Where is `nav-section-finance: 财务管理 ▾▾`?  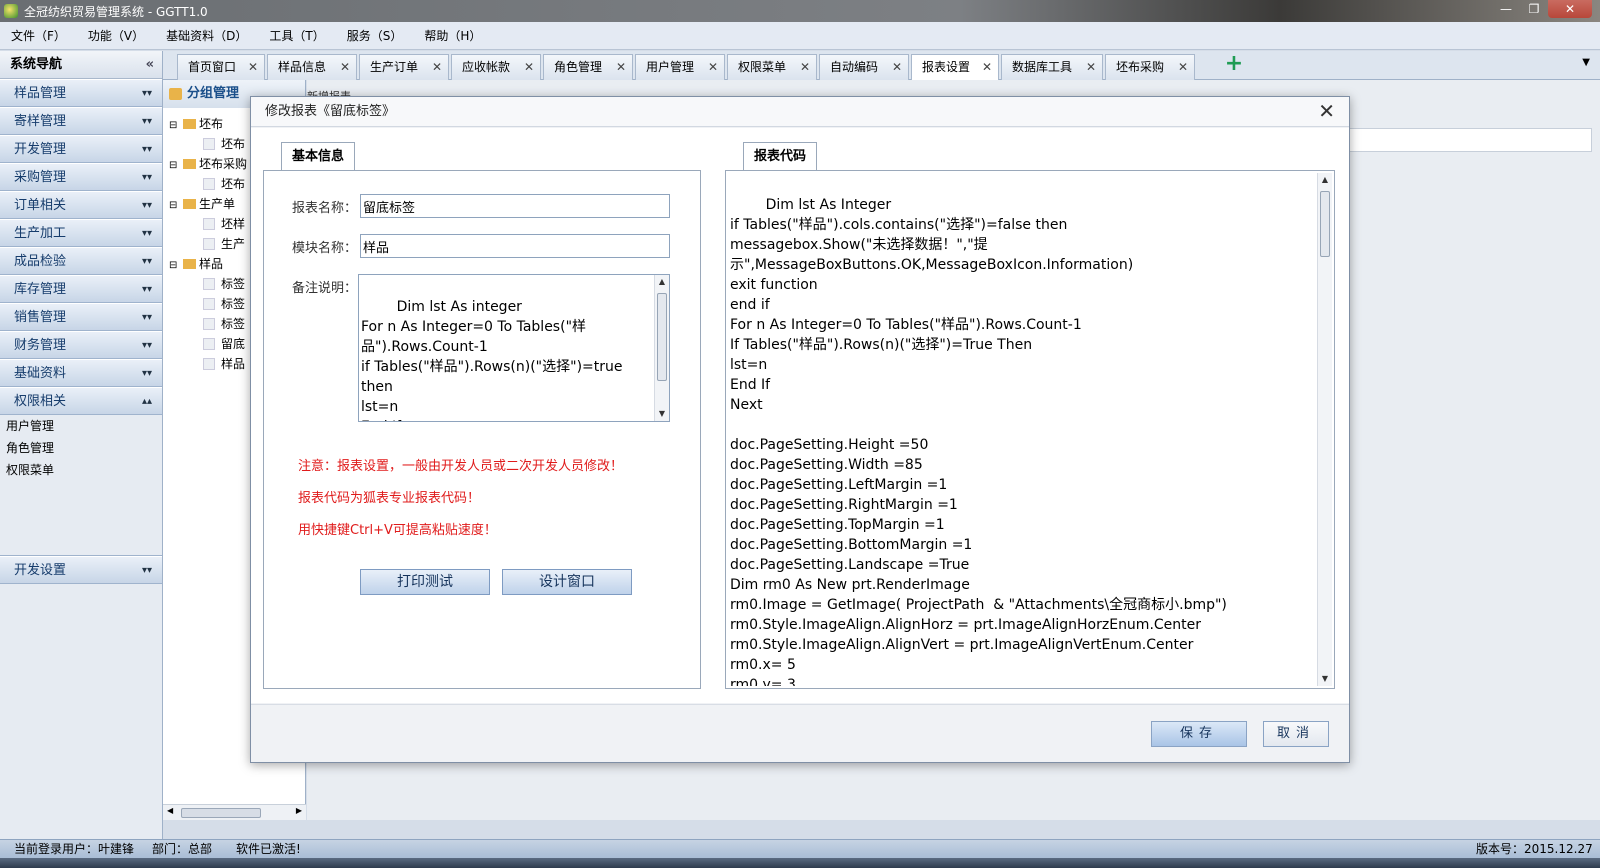 nav-section-finance: 财务管理 ▾▾ is located at coordinates (81, 345).